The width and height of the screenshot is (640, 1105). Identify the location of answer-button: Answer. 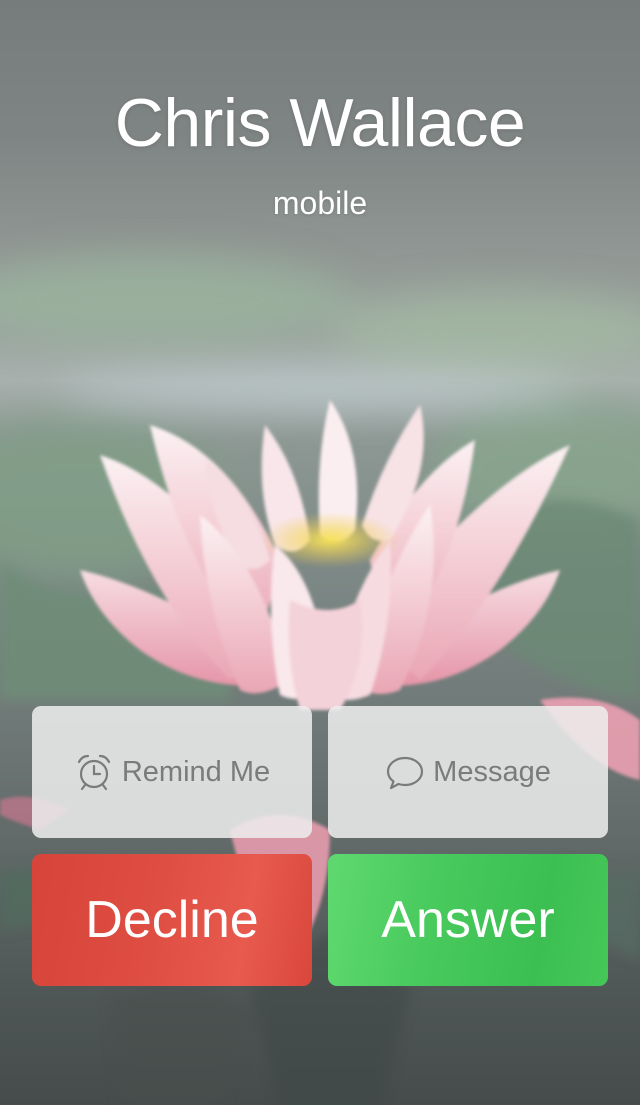
(468, 920).